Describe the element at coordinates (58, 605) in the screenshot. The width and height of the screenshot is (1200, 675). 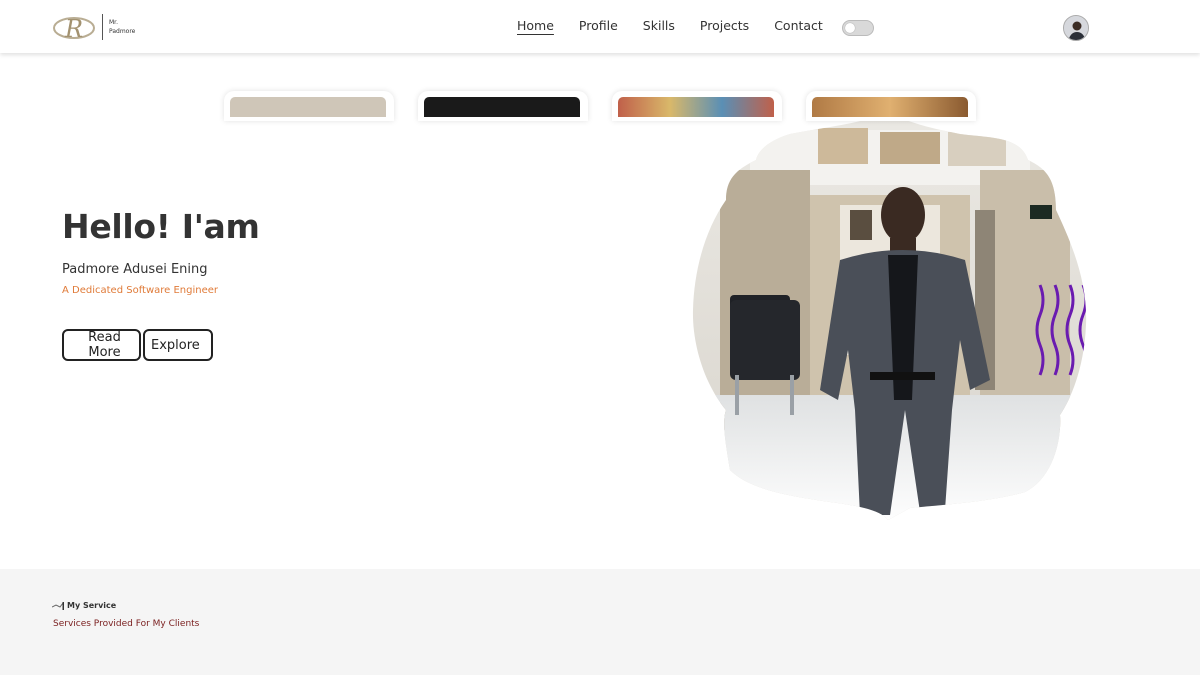
I see `services-icon` at that location.